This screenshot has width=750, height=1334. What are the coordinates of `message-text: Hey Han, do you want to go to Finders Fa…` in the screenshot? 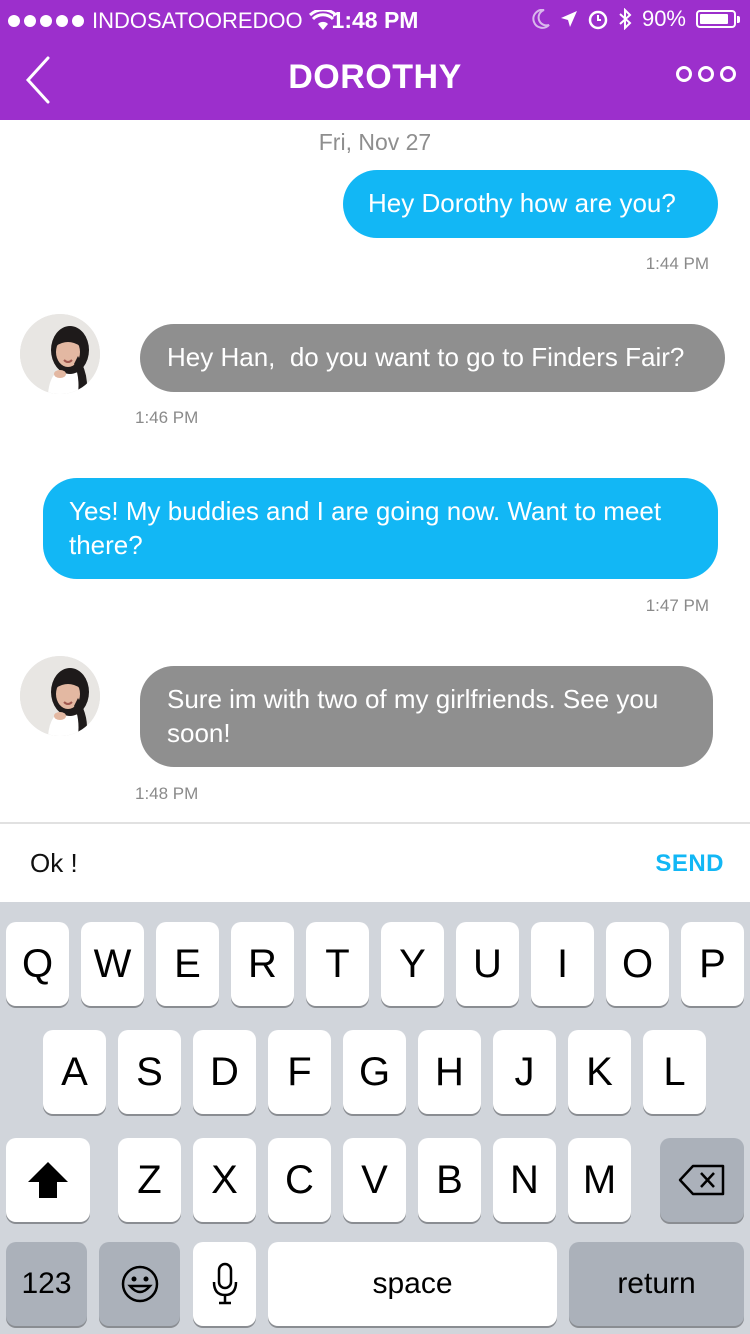 It's located at (426, 357).